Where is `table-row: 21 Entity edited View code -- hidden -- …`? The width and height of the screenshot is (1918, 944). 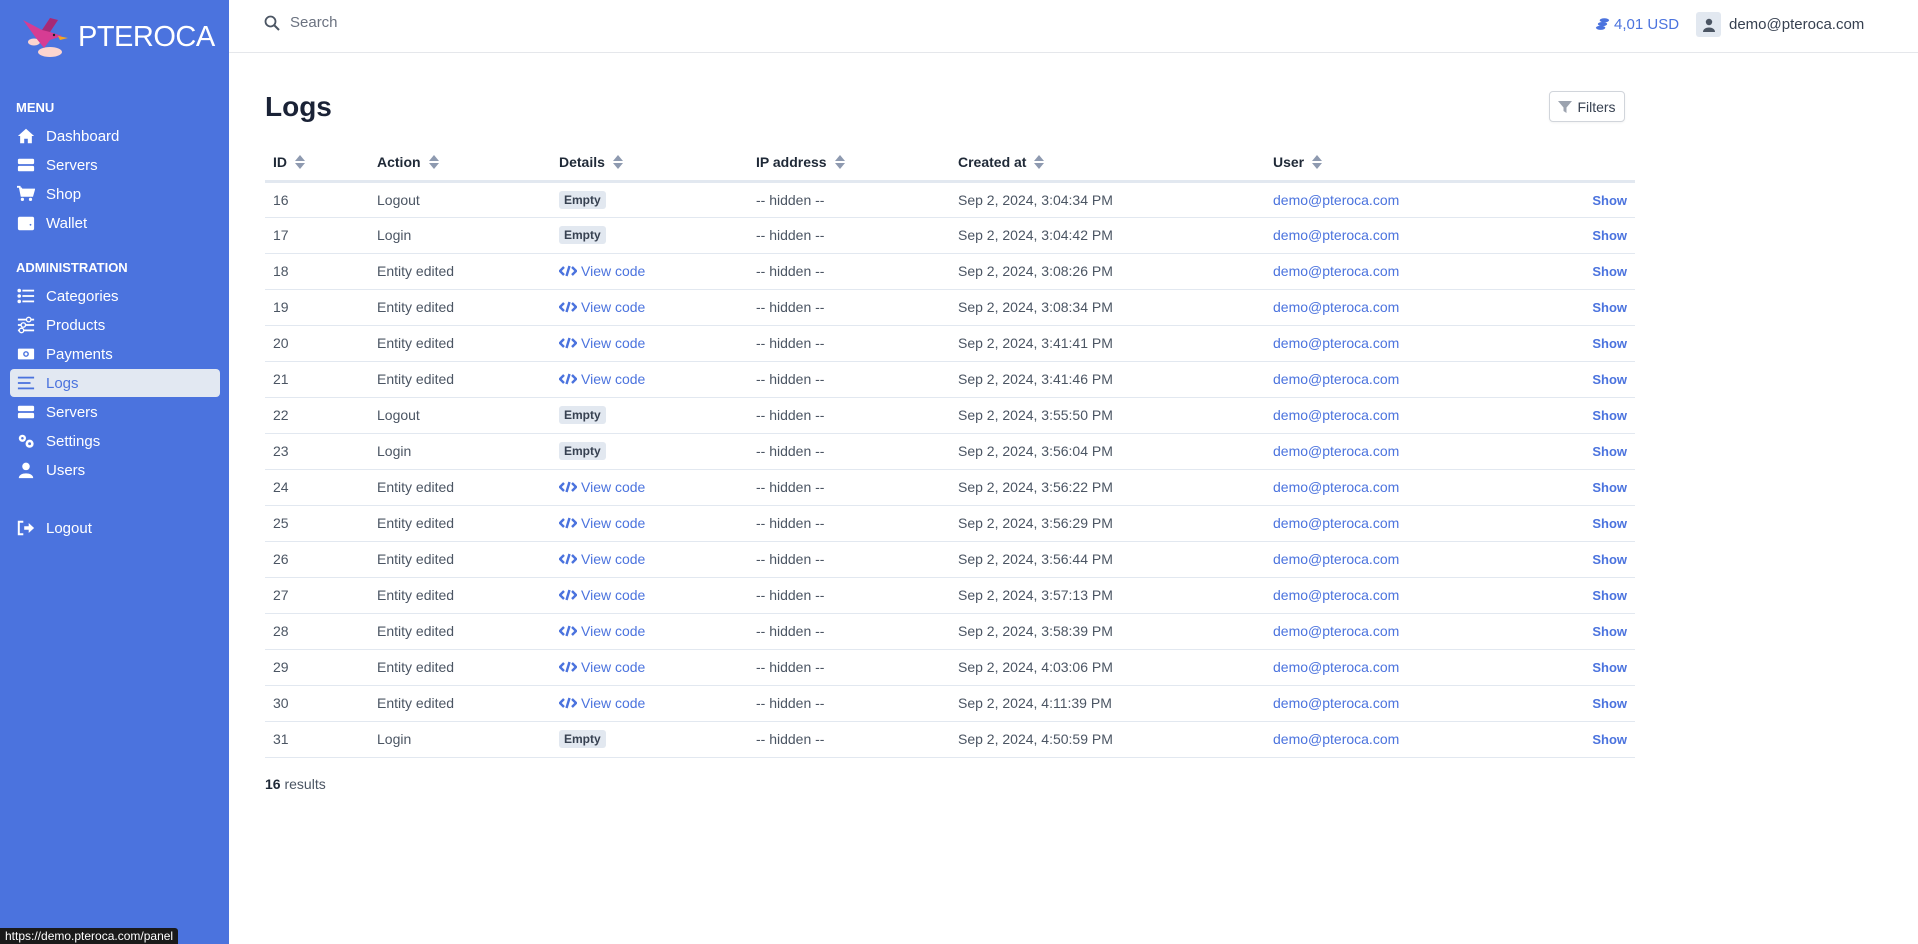
table-row: 21 Entity edited View code -- hidden -- … is located at coordinates (950, 379).